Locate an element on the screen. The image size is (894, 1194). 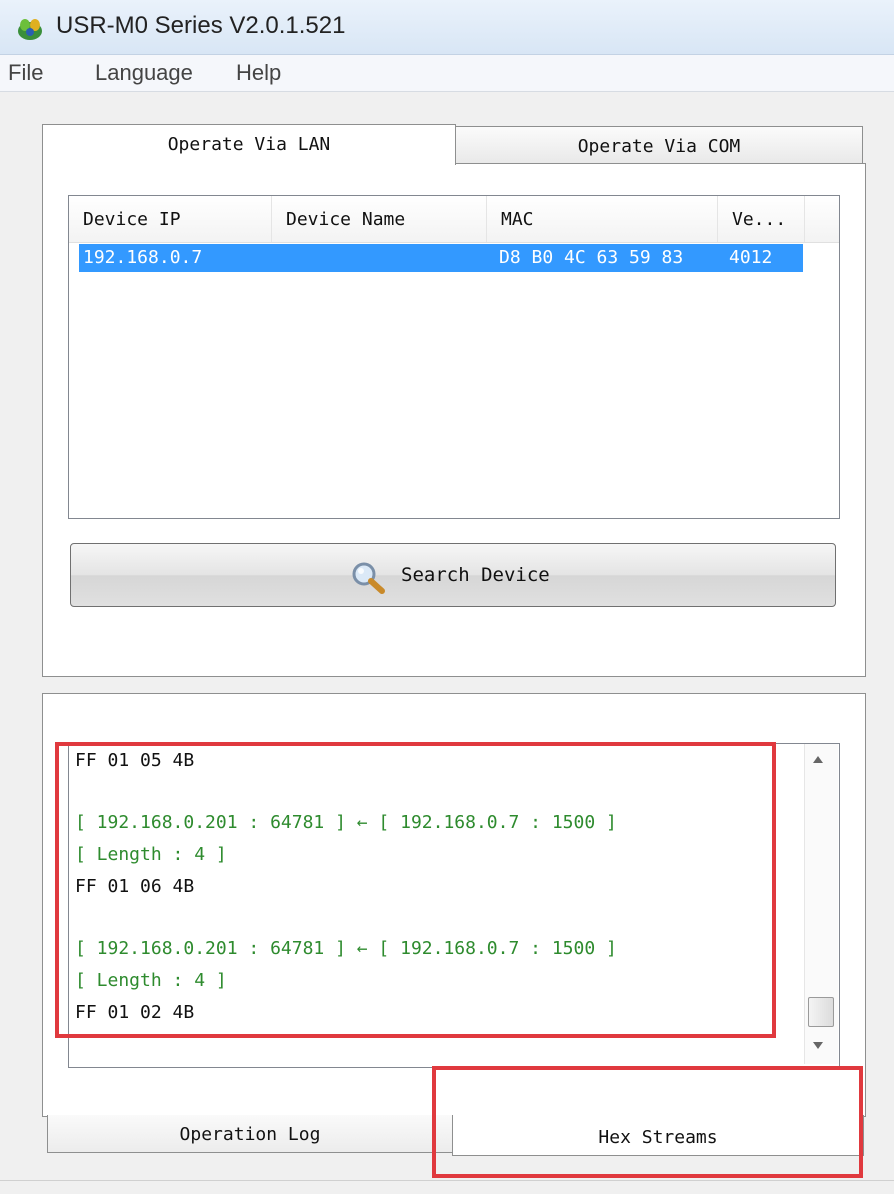
scroll-up-arrow-icon is located at coordinates (818, 759).